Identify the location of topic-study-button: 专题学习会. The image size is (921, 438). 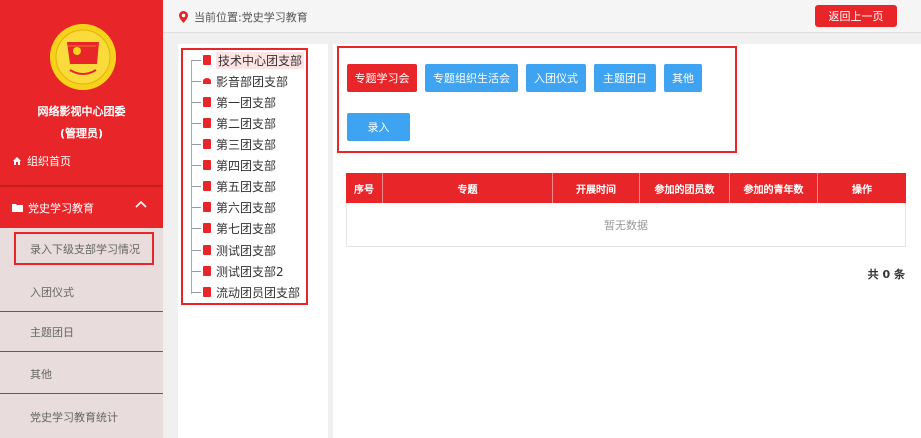
(382, 78).